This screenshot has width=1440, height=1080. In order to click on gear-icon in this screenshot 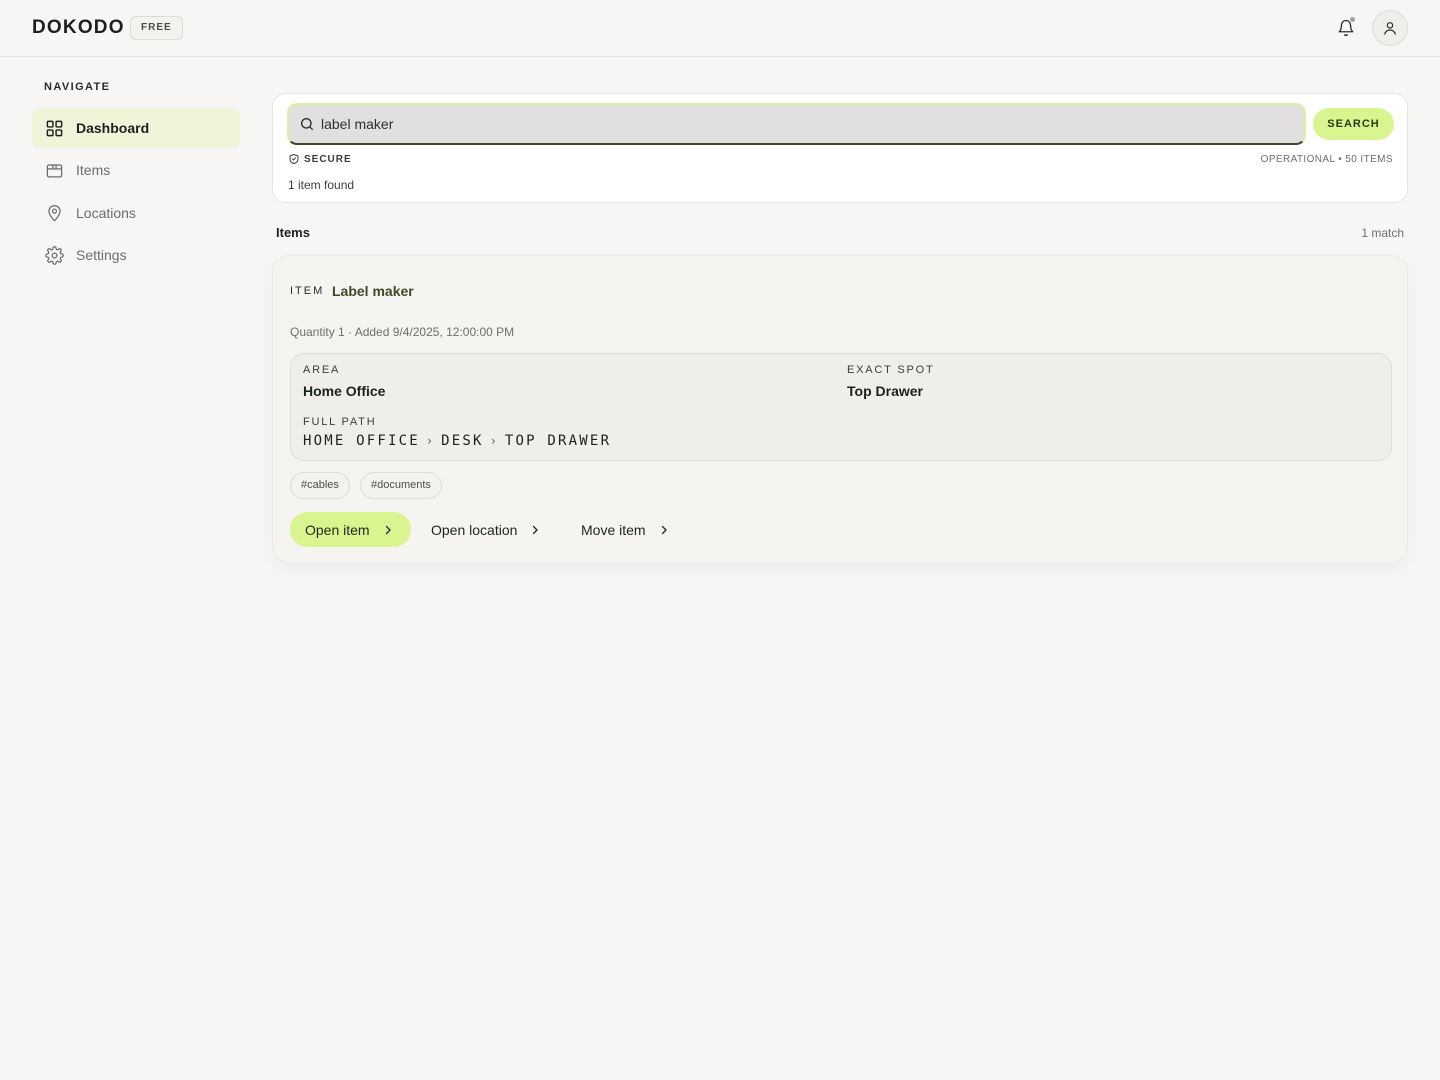, I will do `click(54, 255)`.